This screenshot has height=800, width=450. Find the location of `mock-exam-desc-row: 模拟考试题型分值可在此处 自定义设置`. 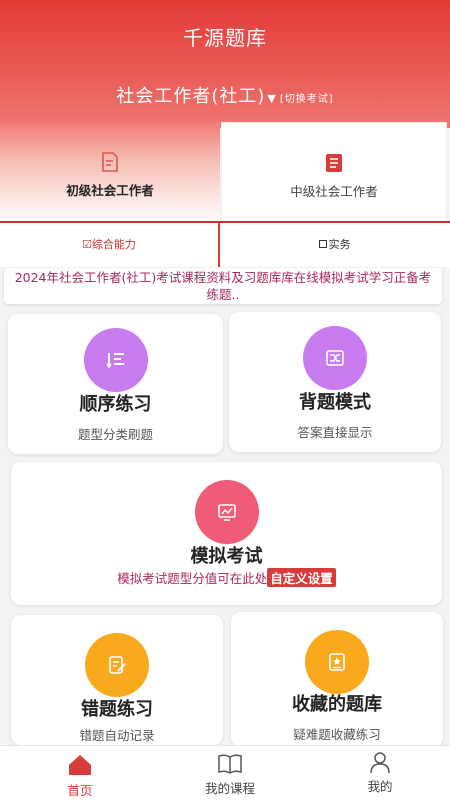

mock-exam-desc-row: 模拟考试题型分值可在此处 自定义设置 is located at coordinates (226, 577).